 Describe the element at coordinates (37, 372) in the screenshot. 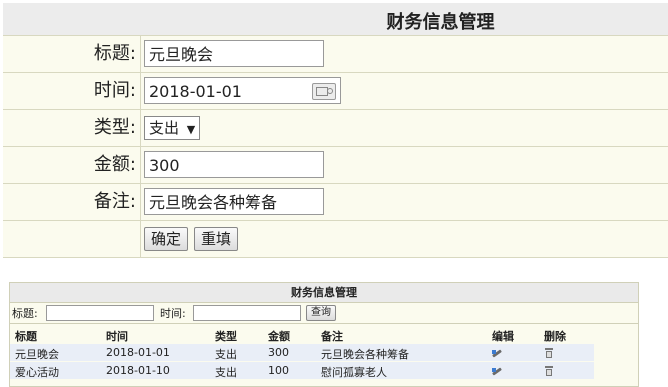

I see `cell-title: 爱心活动` at that location.